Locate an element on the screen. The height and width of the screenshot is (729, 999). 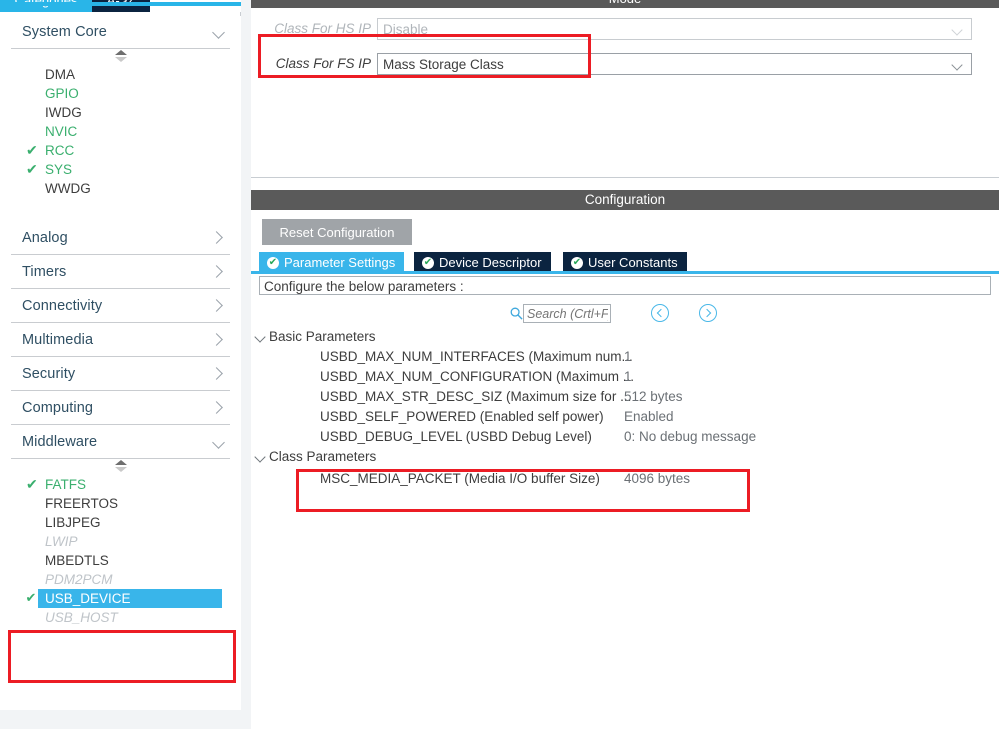
ip-item-nvic: NVIC is located at coordinates (120, 131).